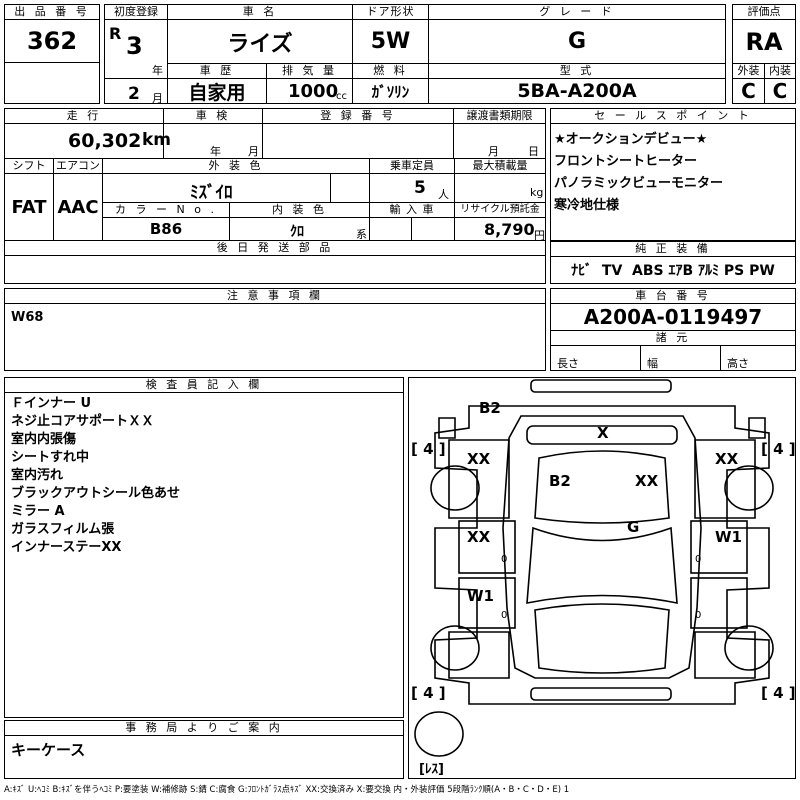 The image size is (800, 800). I want to click on first-reg-label: 初度登録, so click(136, 12).